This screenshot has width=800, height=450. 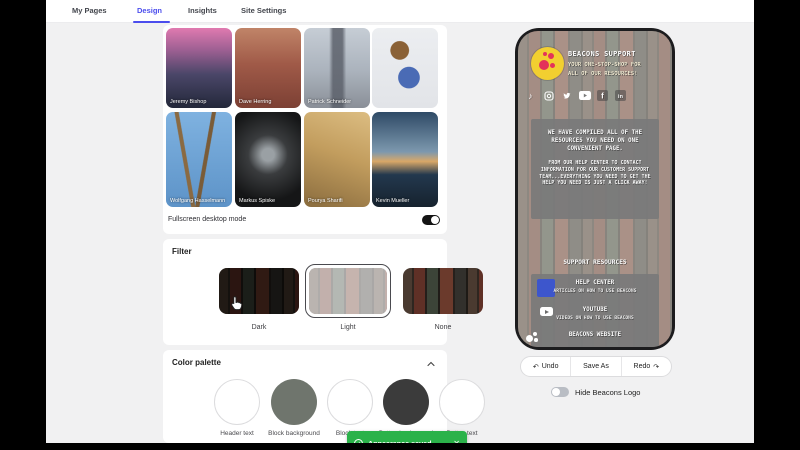 I want to click on swatch-block-text, so click(x=350, y=402).